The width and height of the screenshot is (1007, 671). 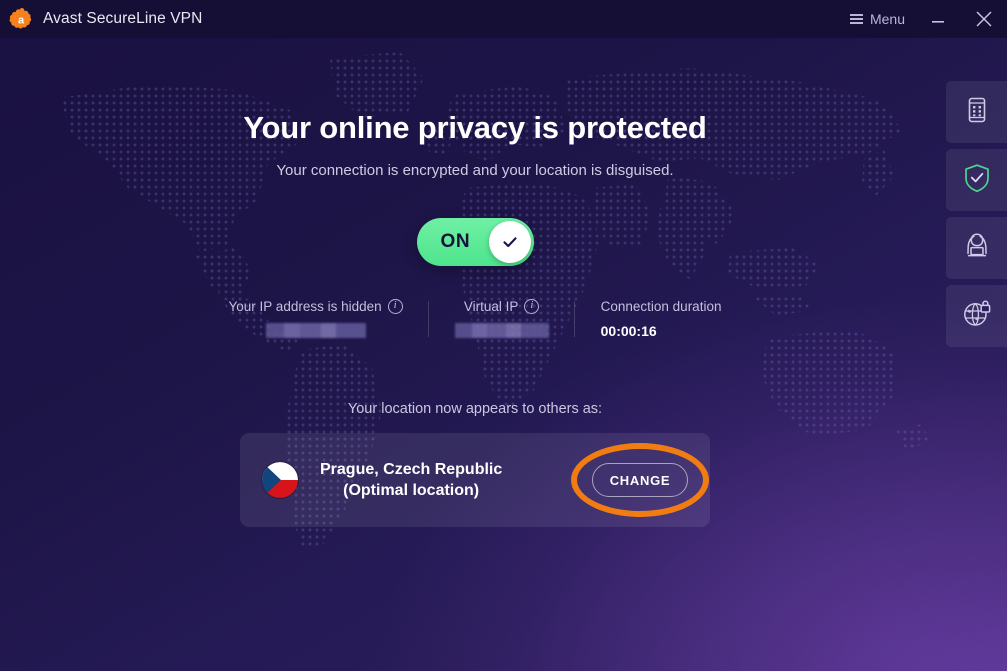 I want to click on menu-button: Menu, so click(x=877, y=19).